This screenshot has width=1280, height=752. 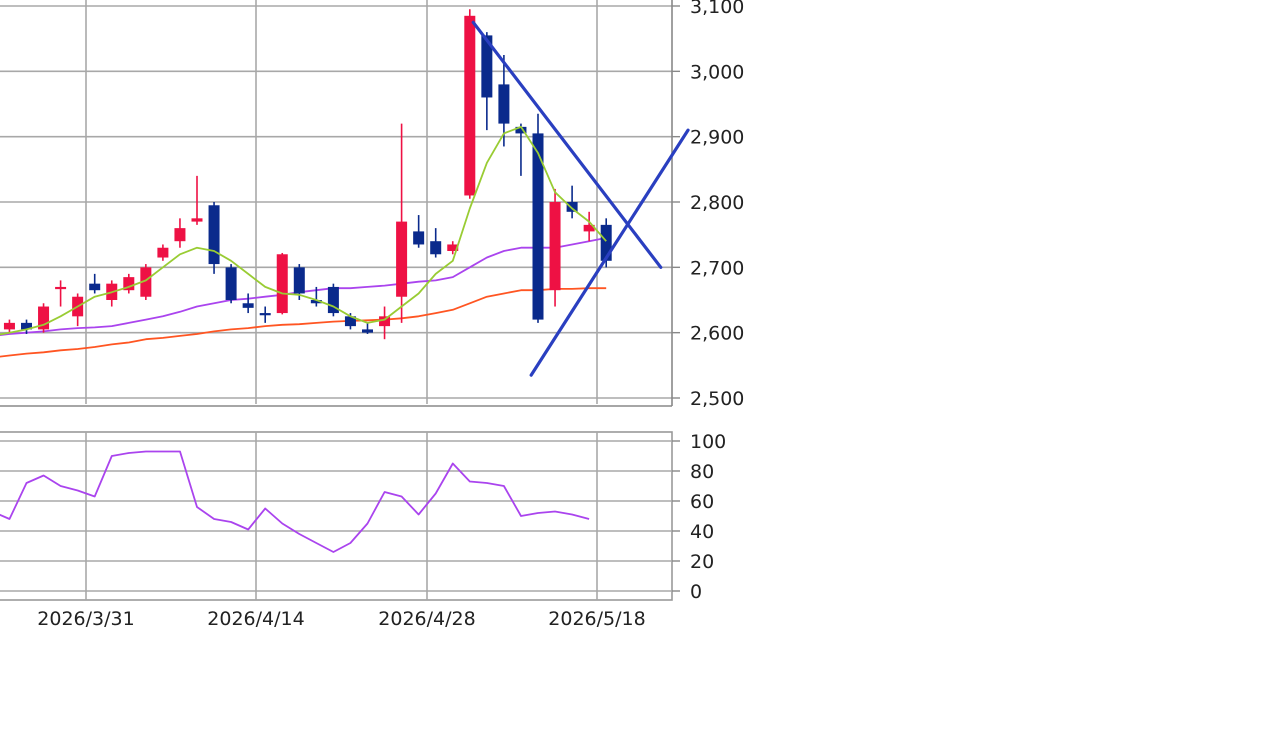 I want to click on trendline, so click(x=567, y=144).